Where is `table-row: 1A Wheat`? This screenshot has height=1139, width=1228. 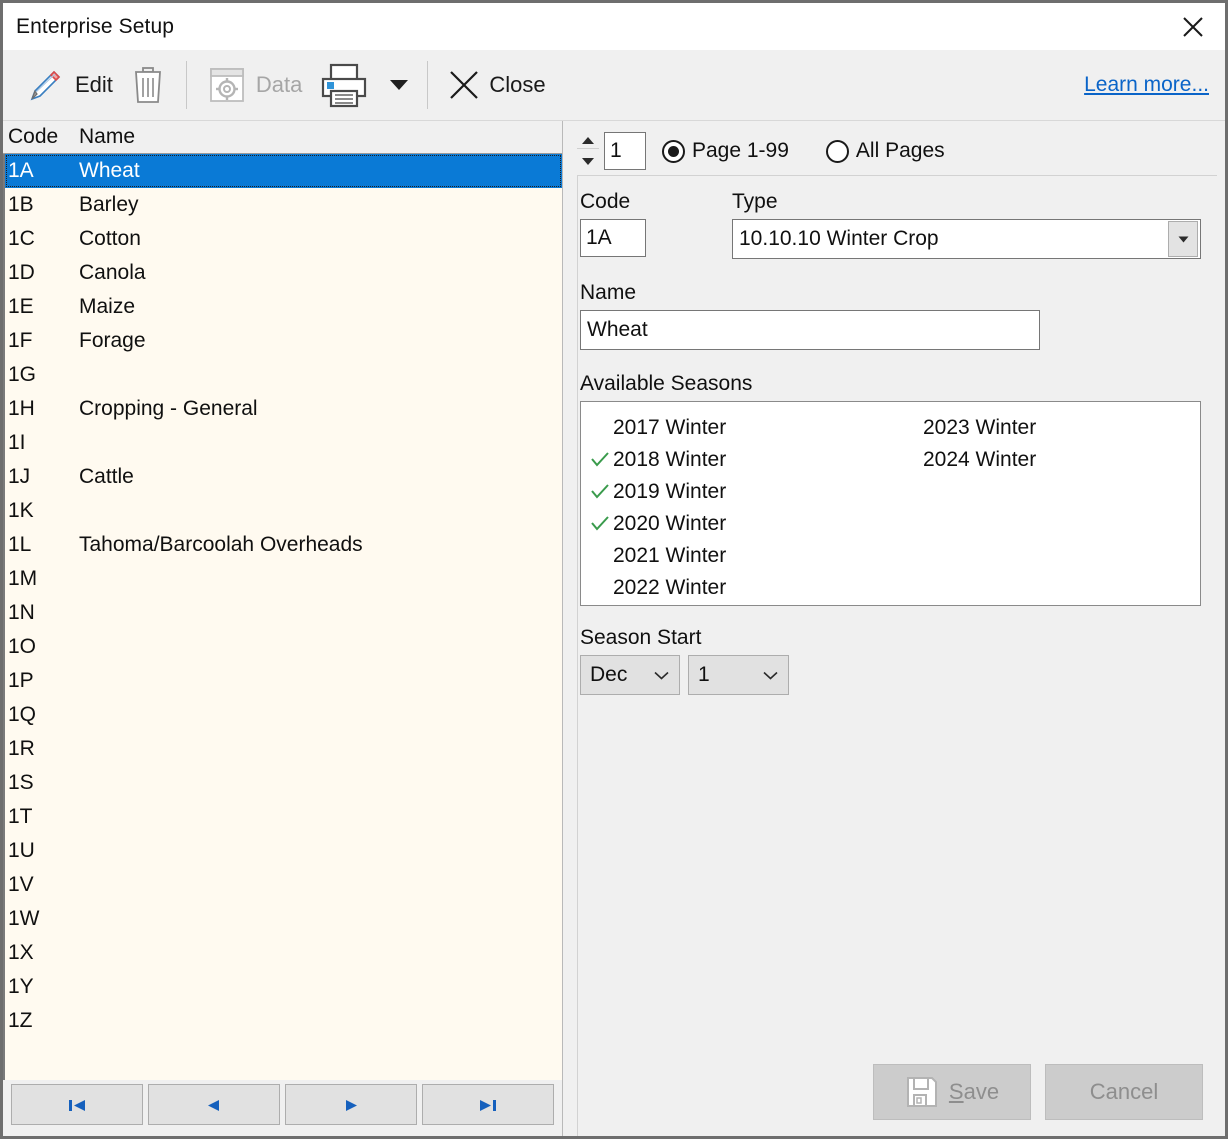
table-row: 1A Wheat is located at coordinates (283, 171).